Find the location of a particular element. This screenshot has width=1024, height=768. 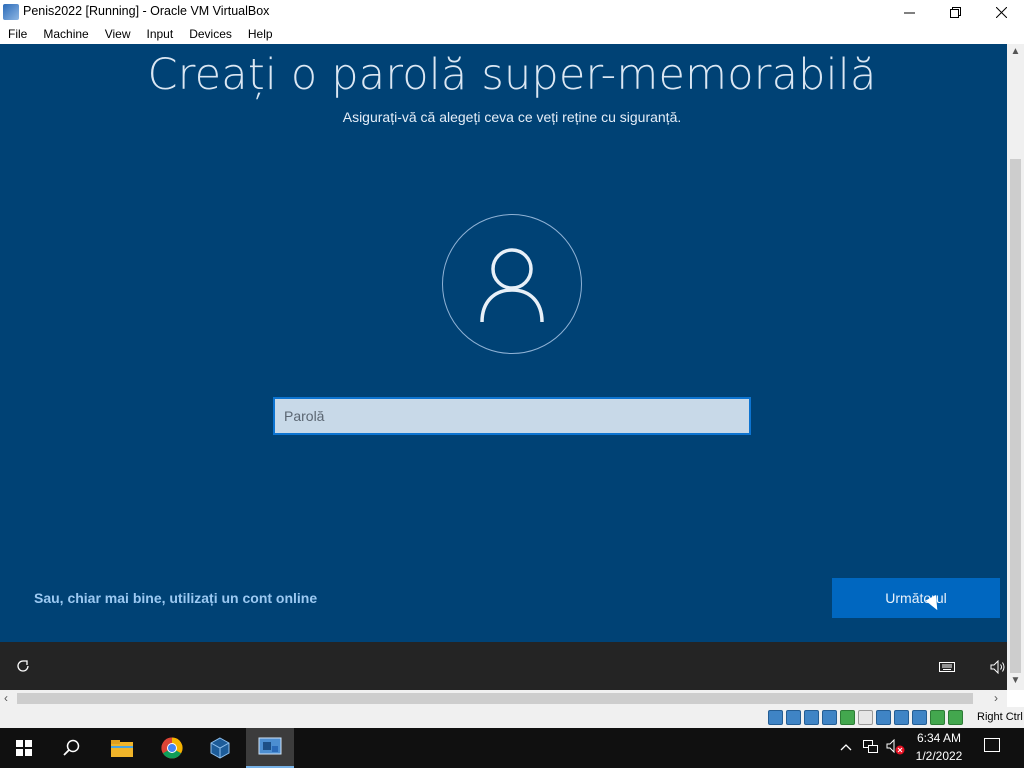

next-button: Următorul is located at coordinates (916, 598).